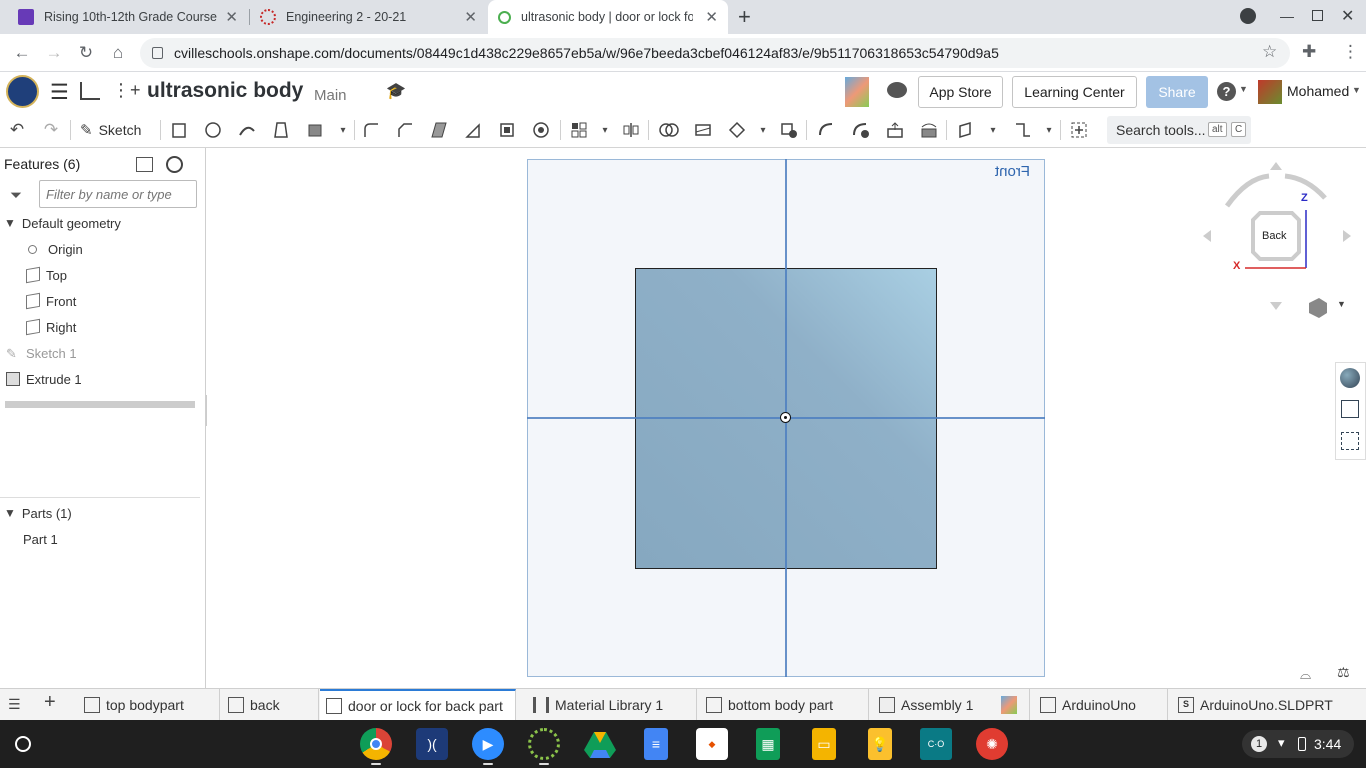 This screenshot has width=1366, height=768. I want to click on filter-icon: ⏷, so click(16, 195).